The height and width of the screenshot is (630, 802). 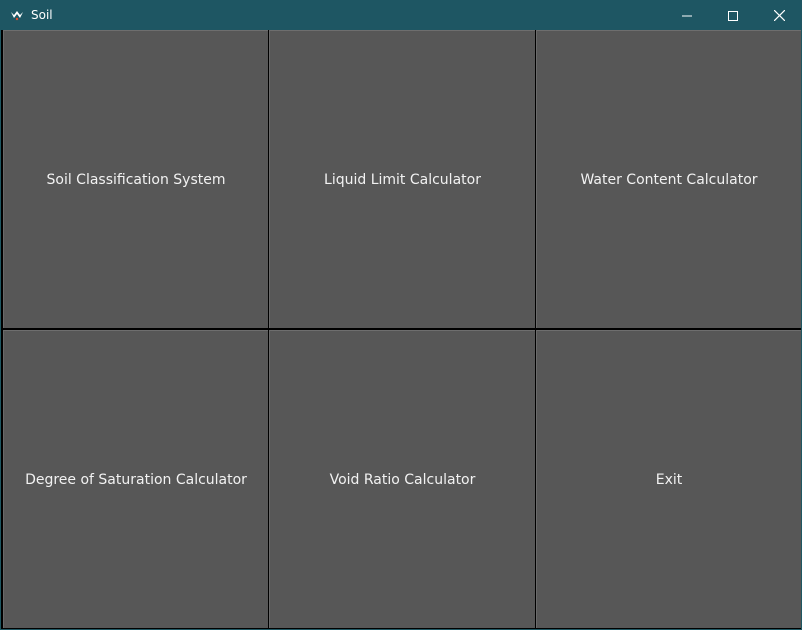 I want to click on kivy-logo-icon, so click(x=17, y=15).